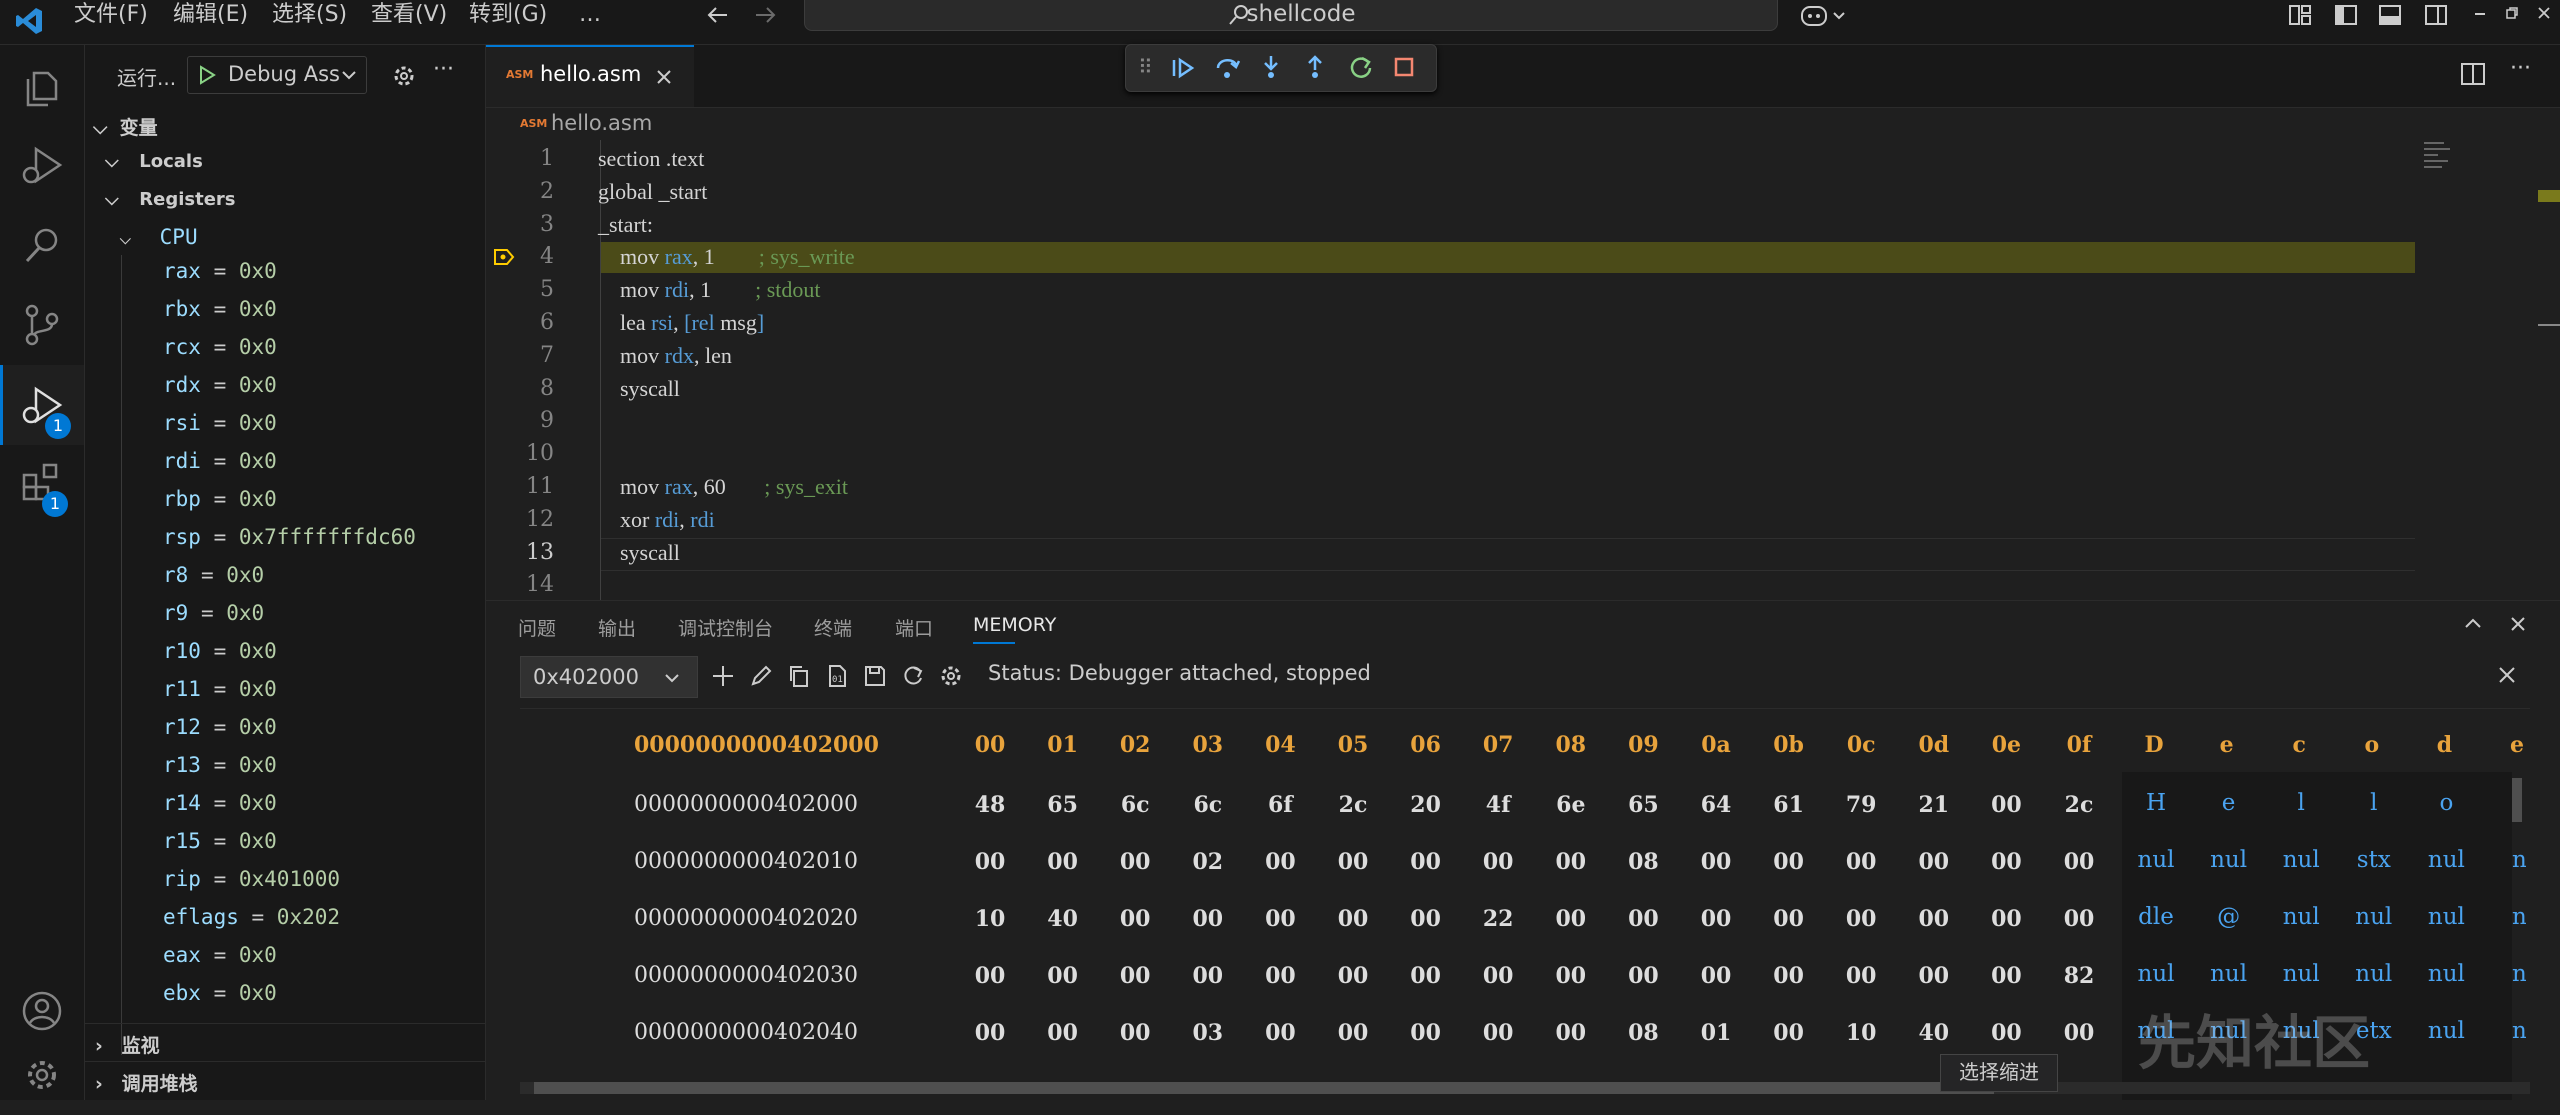  I want to click on address-select: 0x402000, so click(609, 677).